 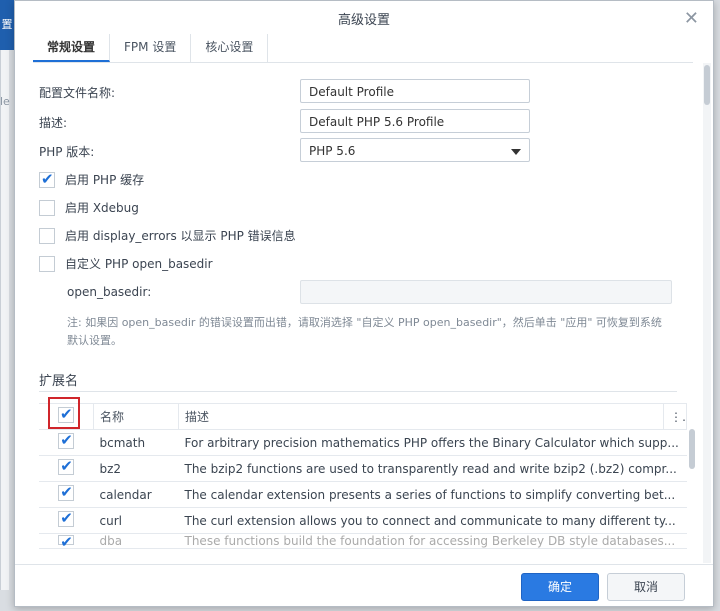 I want to click on open-basedir-label: open_basedir:, so click(x=109, y=292).